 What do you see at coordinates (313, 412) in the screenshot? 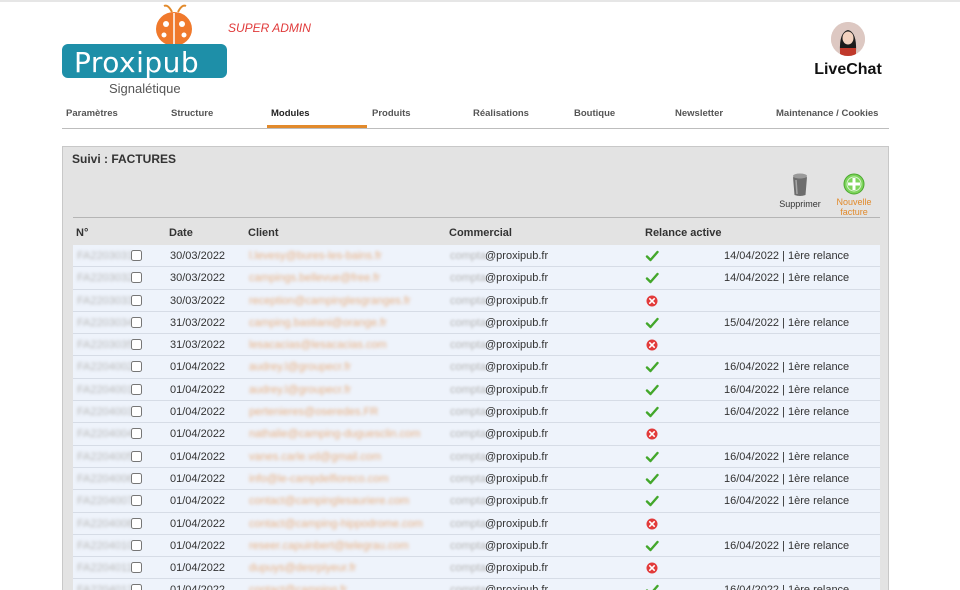
I see `client-email: pertenieres@oseredes.FR` at bounding box center [313, 412].